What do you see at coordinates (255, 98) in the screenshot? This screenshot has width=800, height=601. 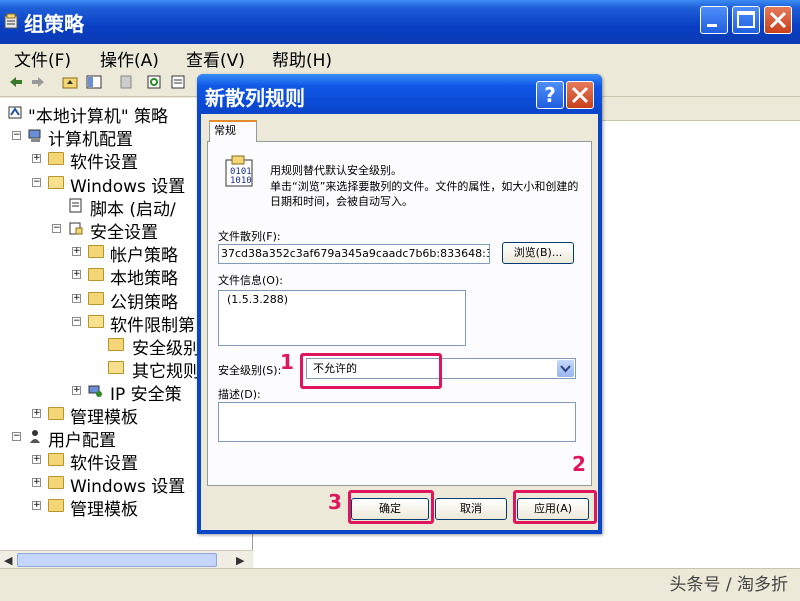 I see `dialog-title: 新散列规则` at bounding box center [255, 98].